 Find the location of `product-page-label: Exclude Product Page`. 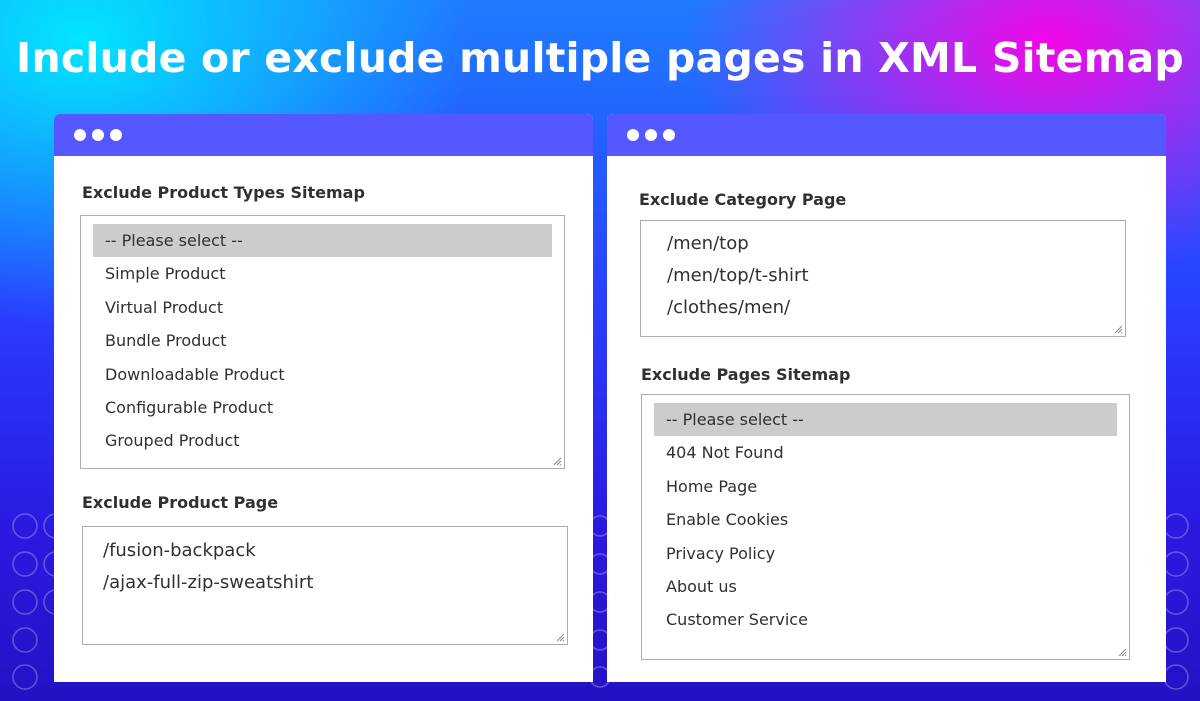

product-page-label: Exclude Product Page is located at coordinates (180, 502).